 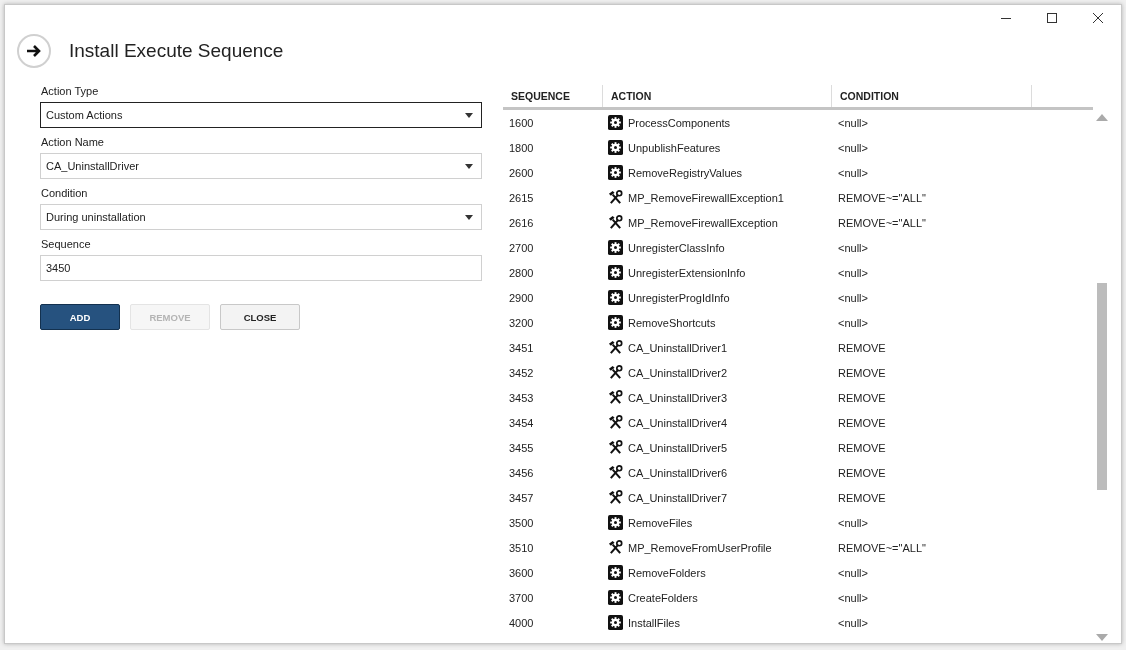 What do you see at coordinates (261, 268) in the screenshot?
I see `input-field: 3450` at bounding box center [261, 268].